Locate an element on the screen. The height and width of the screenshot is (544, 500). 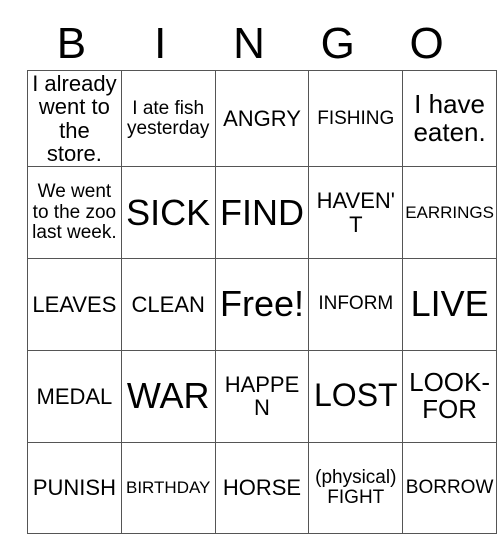
bingo-cell-n4: HAPPEN is located at coordinates (262, 396).